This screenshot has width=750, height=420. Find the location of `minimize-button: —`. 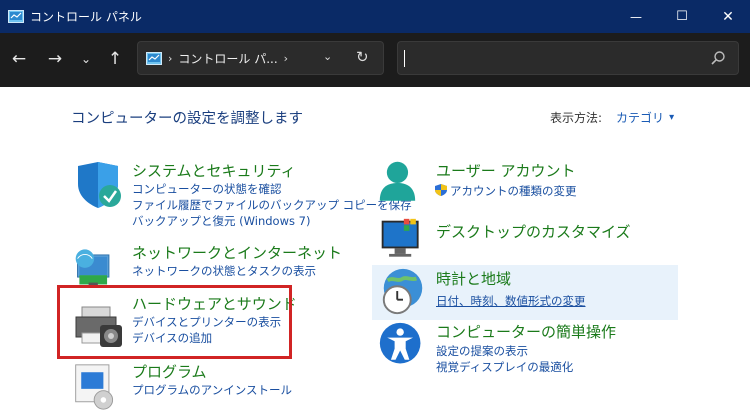

minimize-button: — is located at coordinates (636, 16).